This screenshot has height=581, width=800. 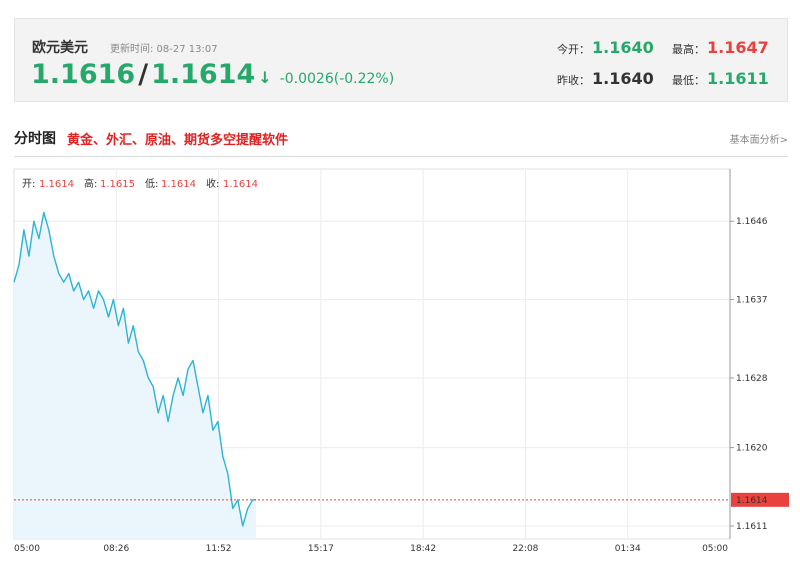 I want to click on ohlc-high-value: 1.1615, so click(x=117, y=184).